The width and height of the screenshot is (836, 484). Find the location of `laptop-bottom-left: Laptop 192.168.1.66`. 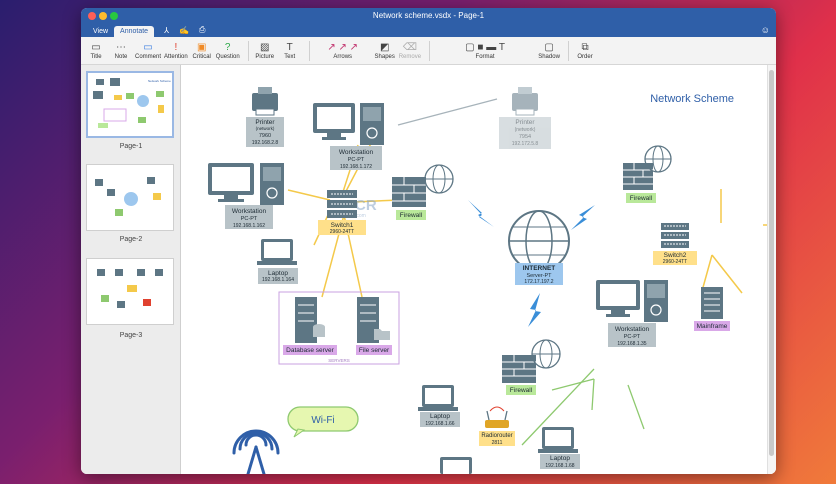

laptop-bottom-left: Laptop 192.168.1.66 is located at coordinates (439, 406).